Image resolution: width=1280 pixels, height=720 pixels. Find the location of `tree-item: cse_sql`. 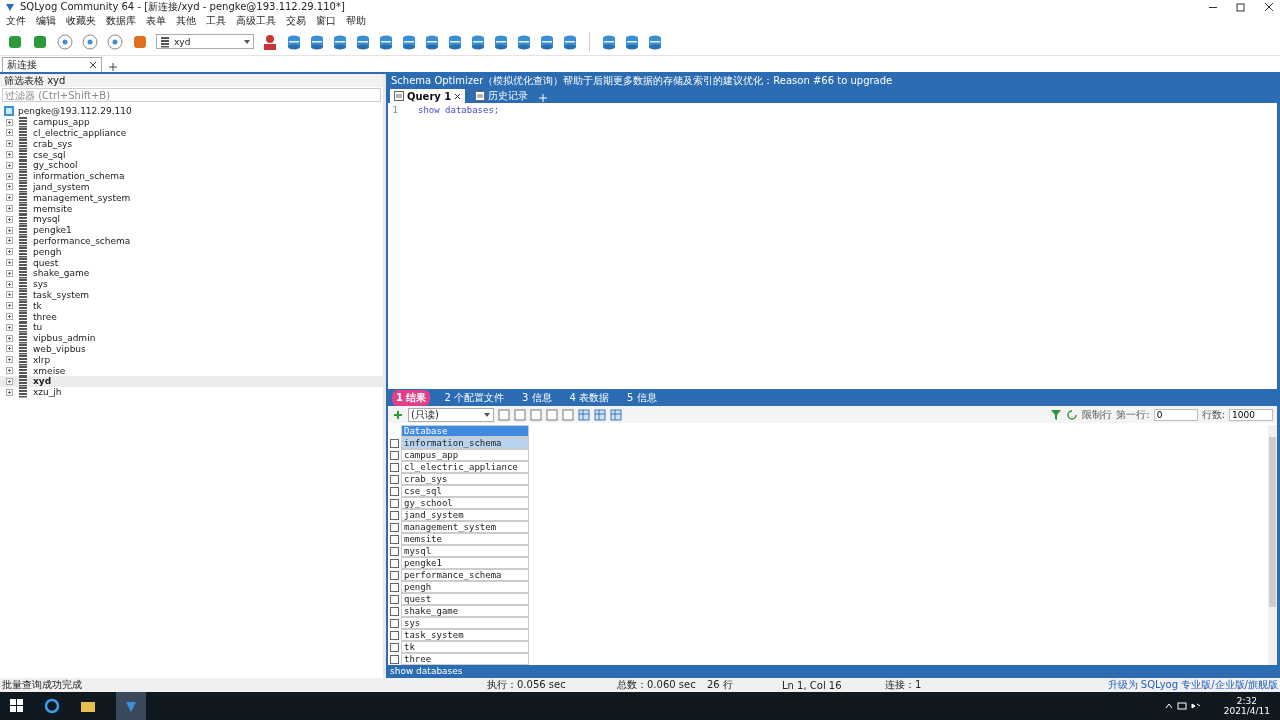

tree-item: cse_sql is located at coordinates (191, 154).